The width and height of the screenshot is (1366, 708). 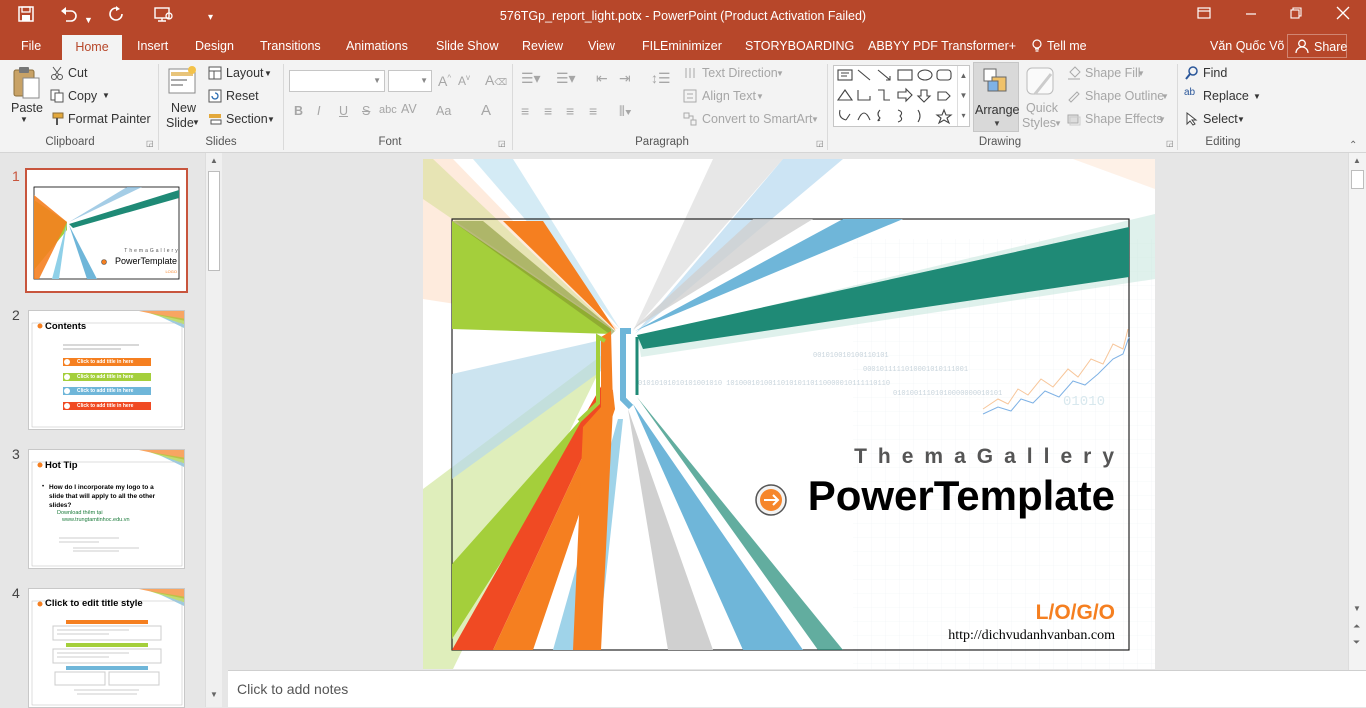 I want to click on close-icon, so click(x=1343, y=14).